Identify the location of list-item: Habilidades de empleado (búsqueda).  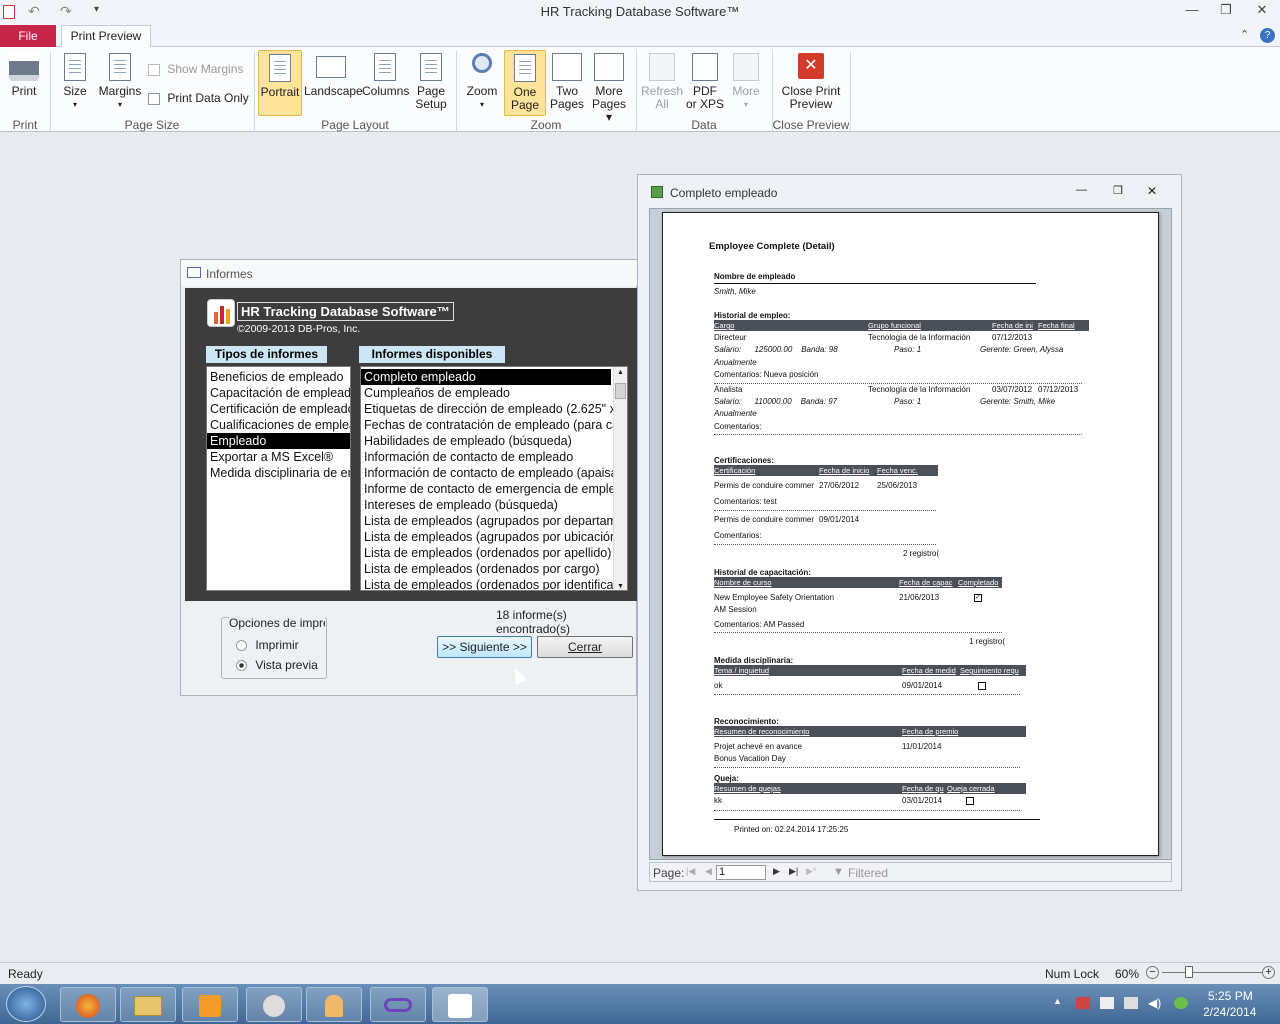
(487, 441).